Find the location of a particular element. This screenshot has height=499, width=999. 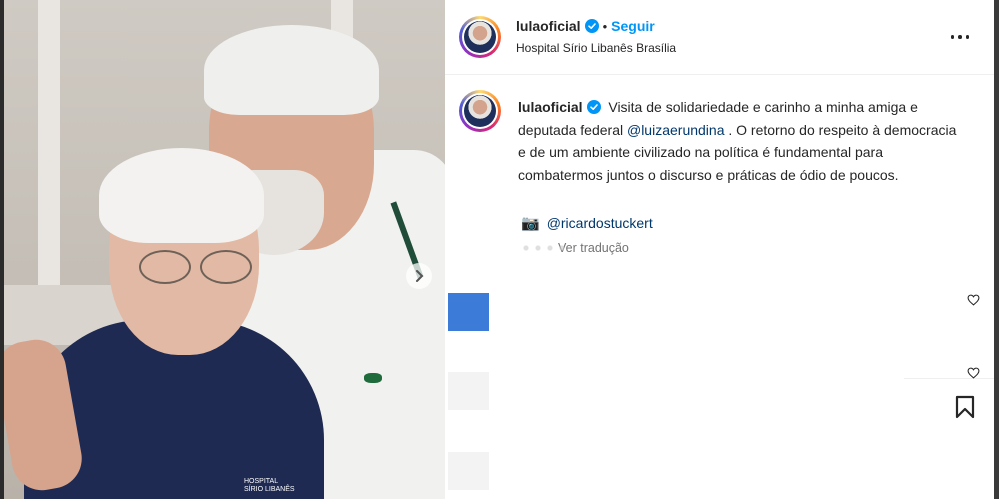

carousel-next-button is located at coordinates (419, 276).